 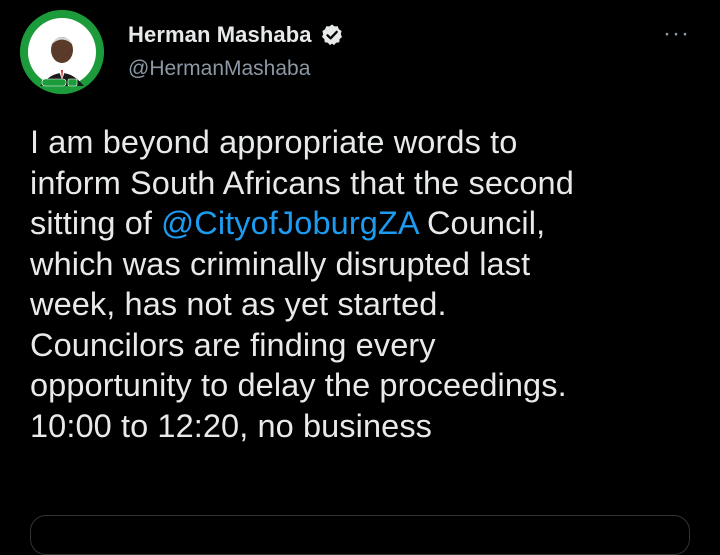 I want to click on tweet-line-with-mention: sitting of @CityofJoburgZA Council,, so click(x=365, y=223).